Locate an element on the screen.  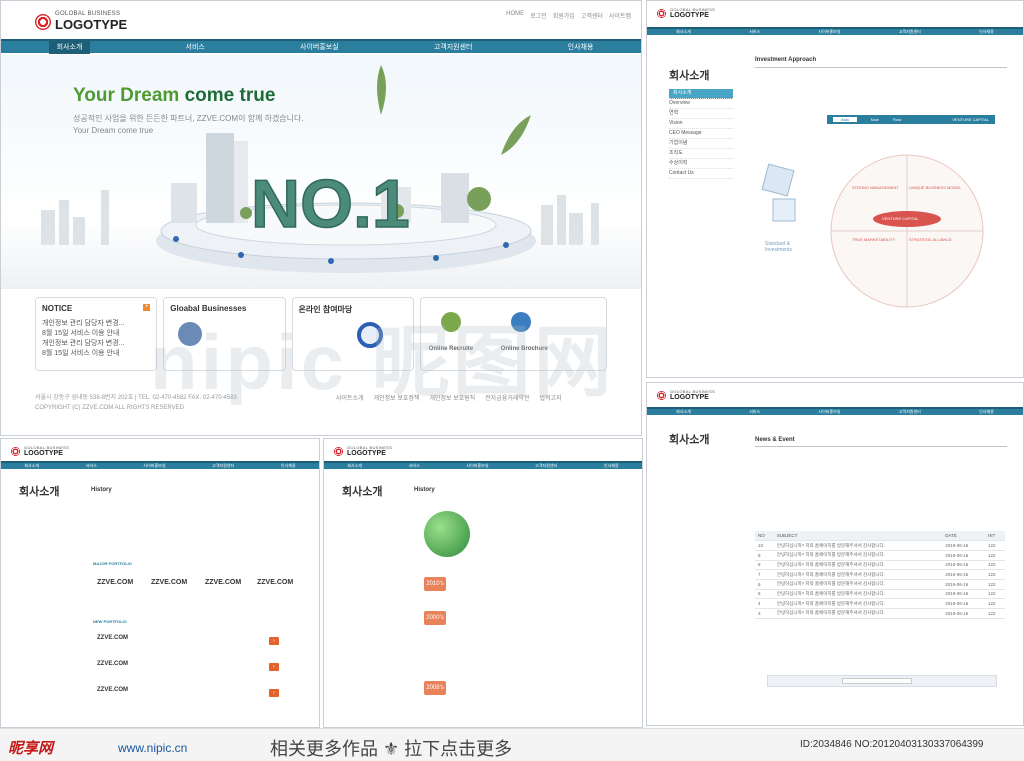
online-participation-box: 온라인 참여마당 is located at coordinates (352, 334).